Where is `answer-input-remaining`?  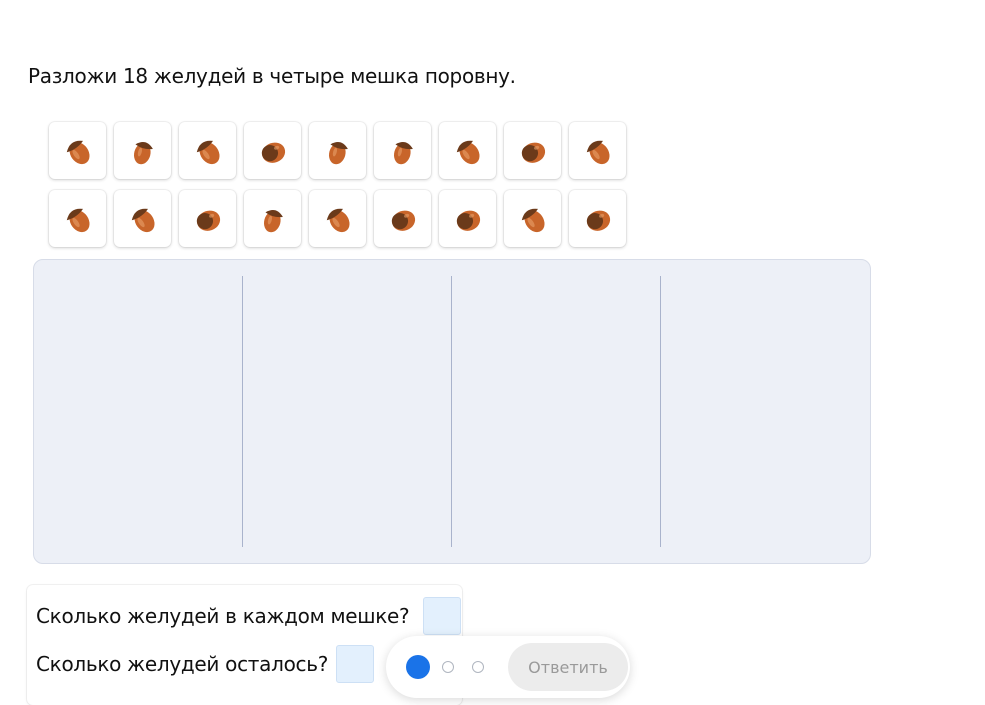 answer-input-remaining is located at coordinates (355, 664).